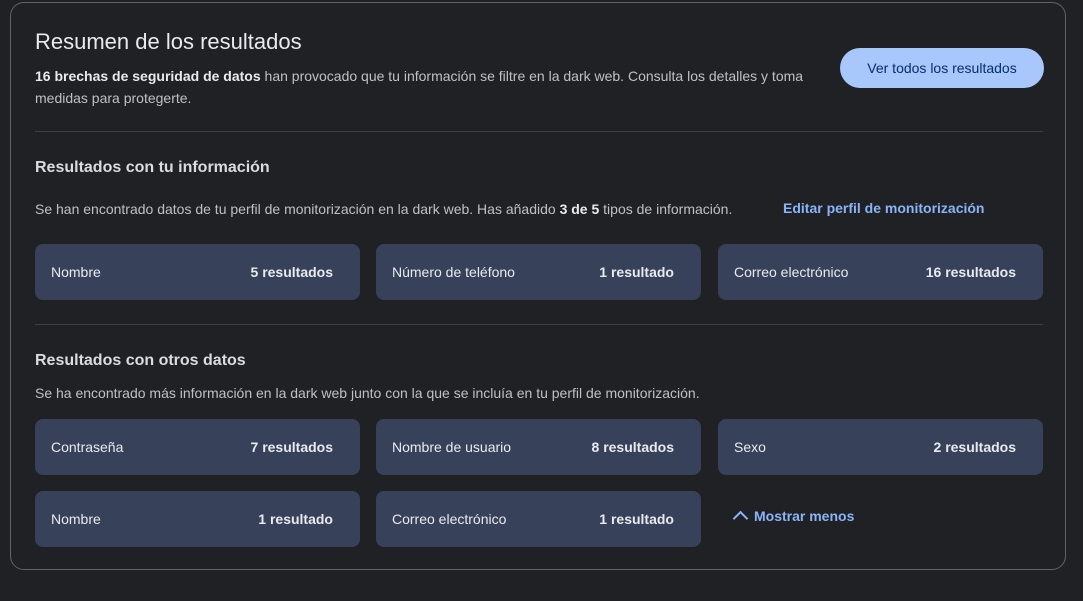 This screenshot has width=1083, height=601. I want to click on edit-monitoring-profile-link: Editar perfil de monitorización, so click(883, 208).